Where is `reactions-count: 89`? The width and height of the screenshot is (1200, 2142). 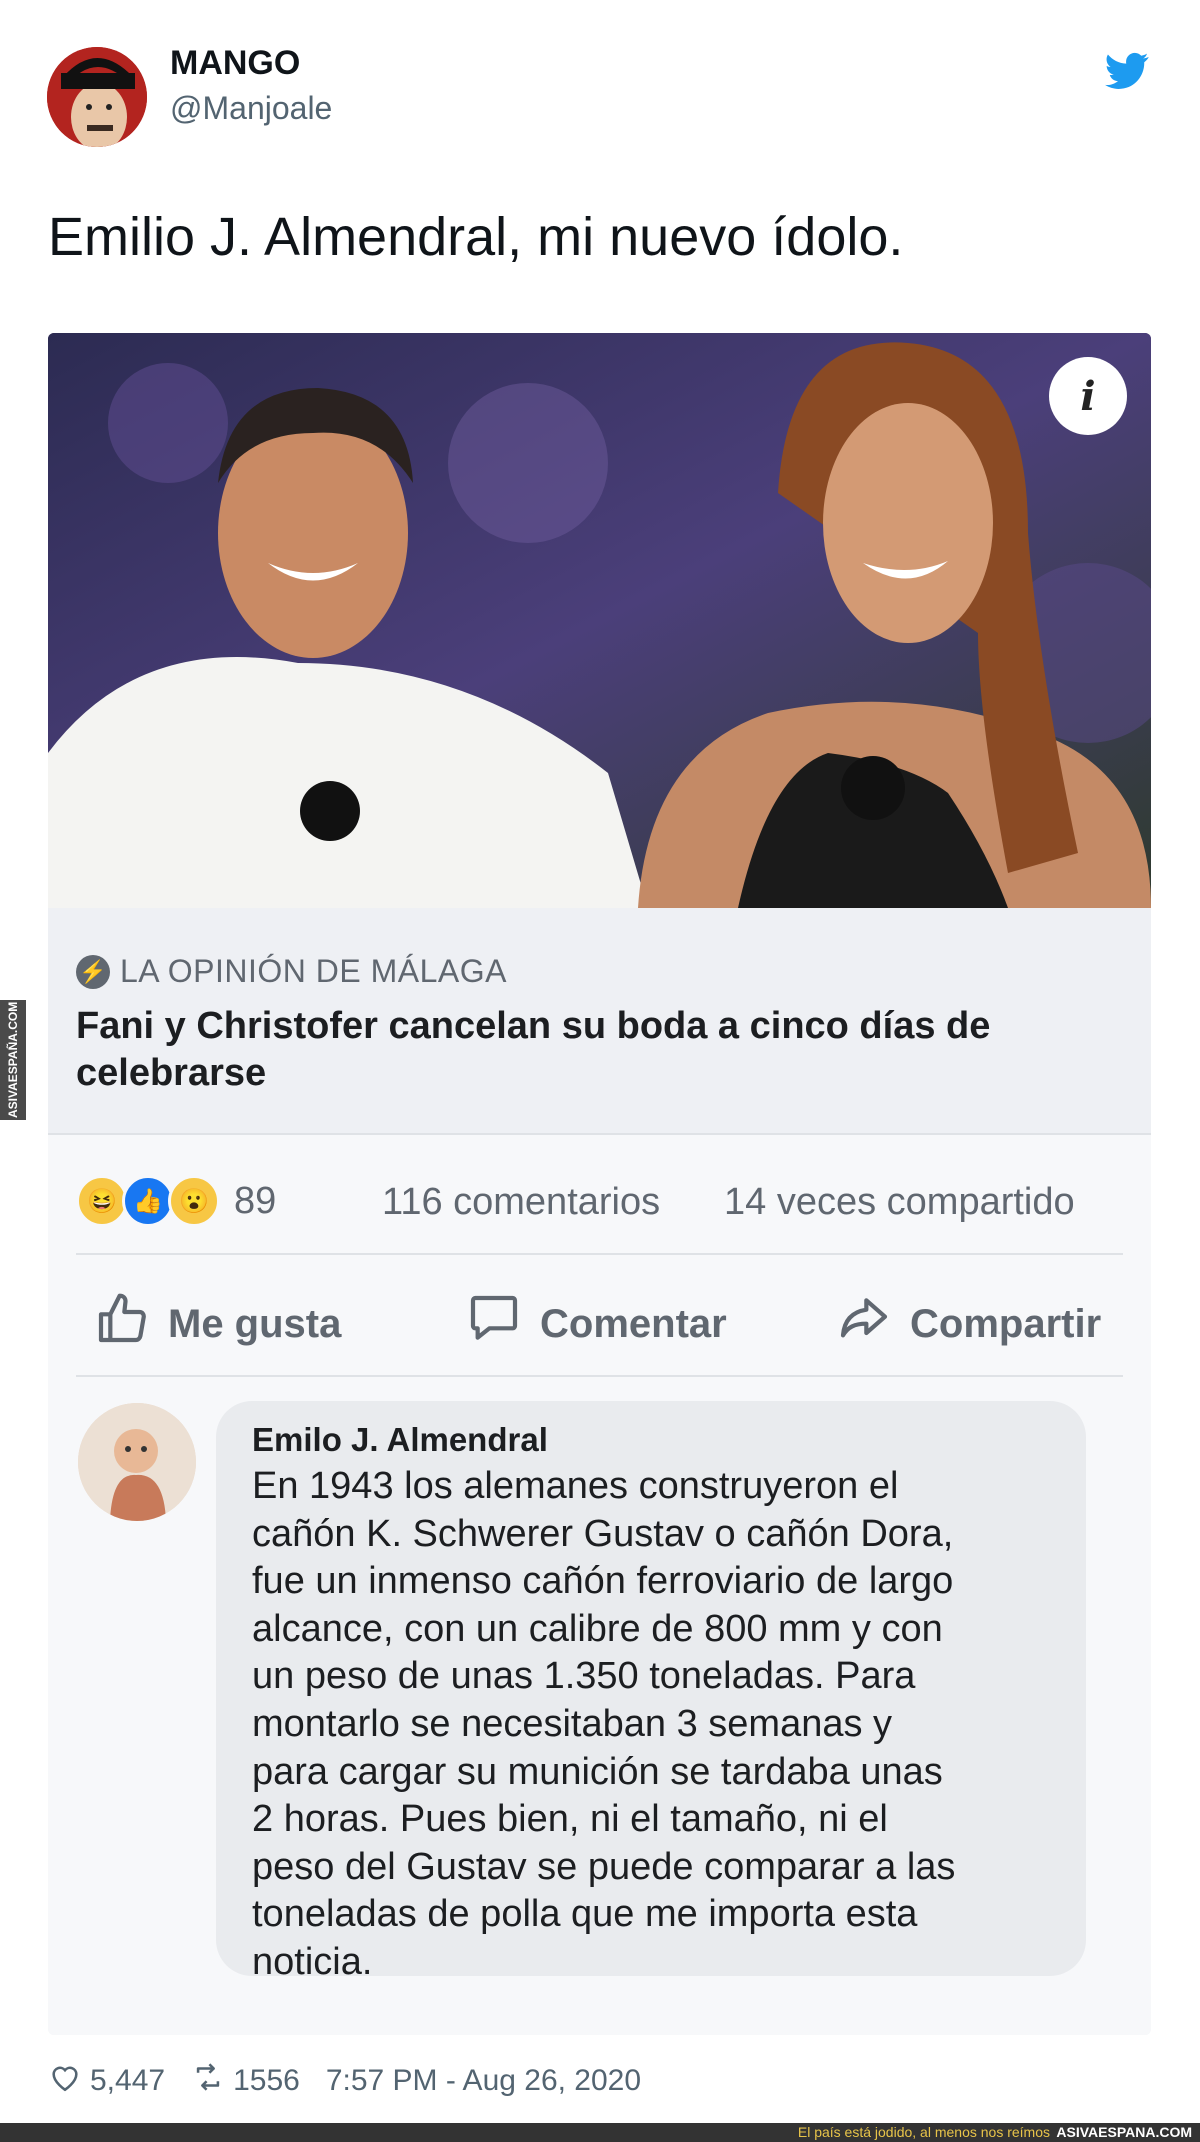
reactions-count: 89 is located at coordinates (255, 1200).